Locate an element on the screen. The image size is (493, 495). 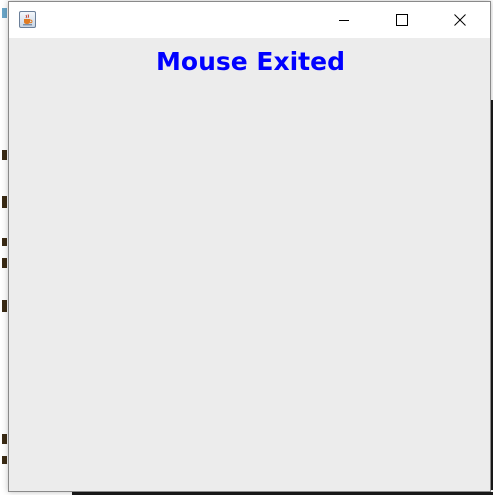
minimize-button is located at coordinates (344, 20).